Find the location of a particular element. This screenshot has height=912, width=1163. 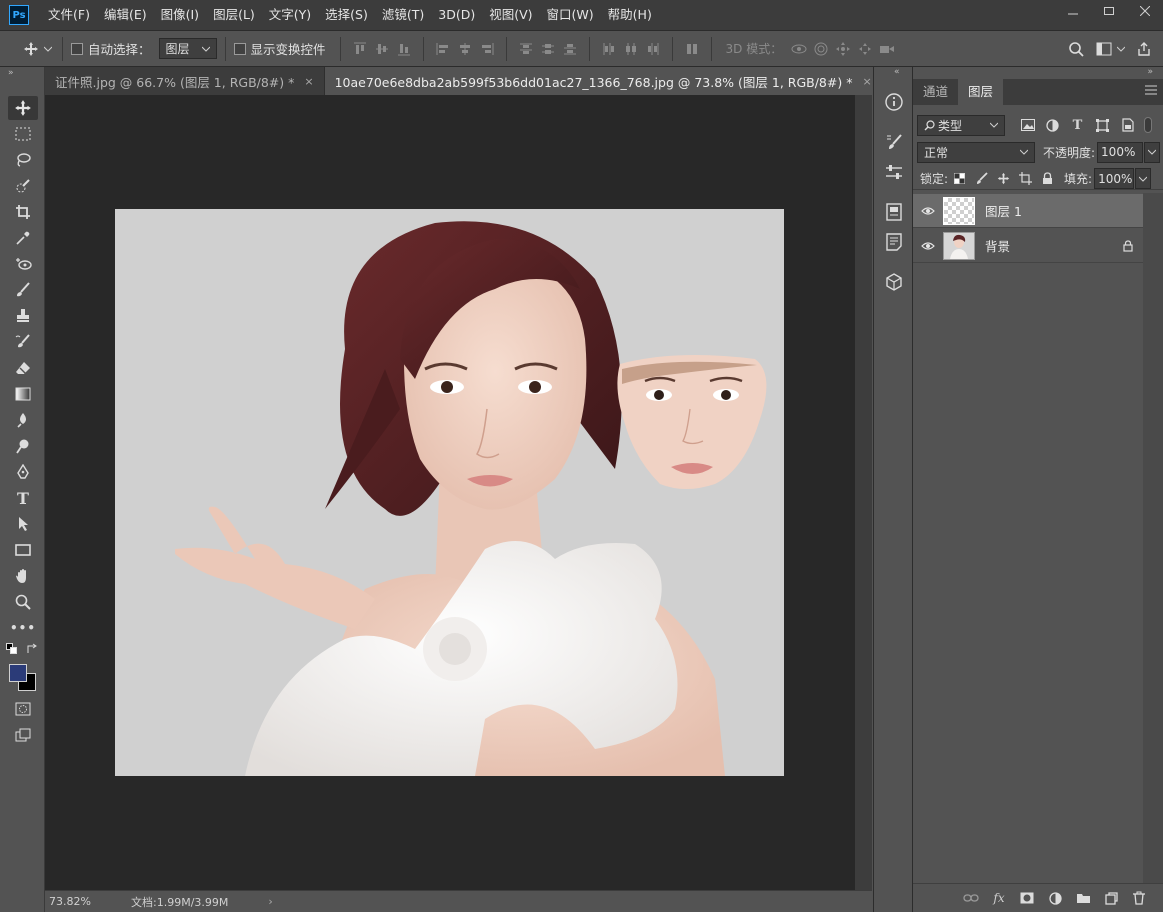

auto-align-layers-icon is located at coordinates (692, 49).